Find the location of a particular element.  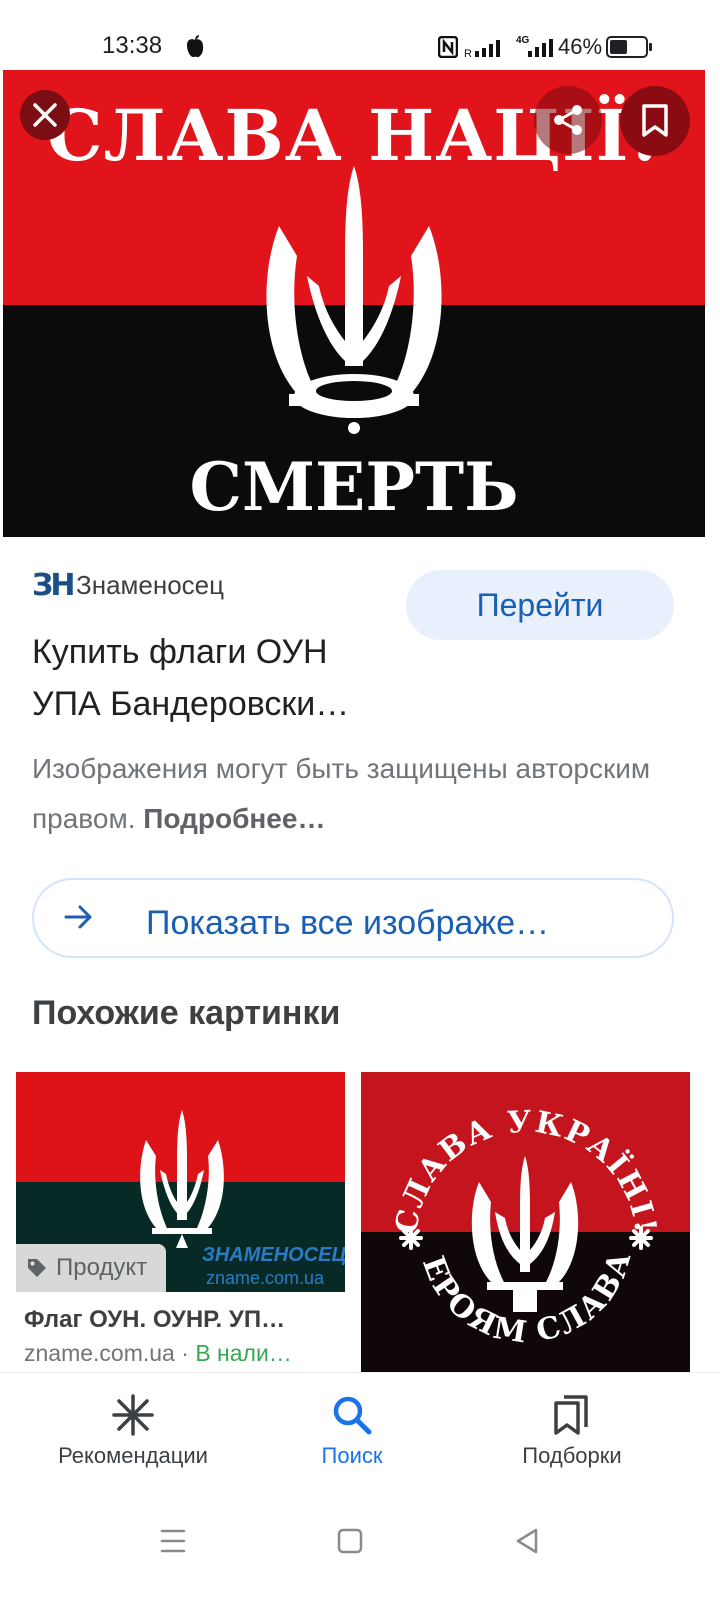

nav-label-collections: Подборки is located at coordinates (572, 1455).